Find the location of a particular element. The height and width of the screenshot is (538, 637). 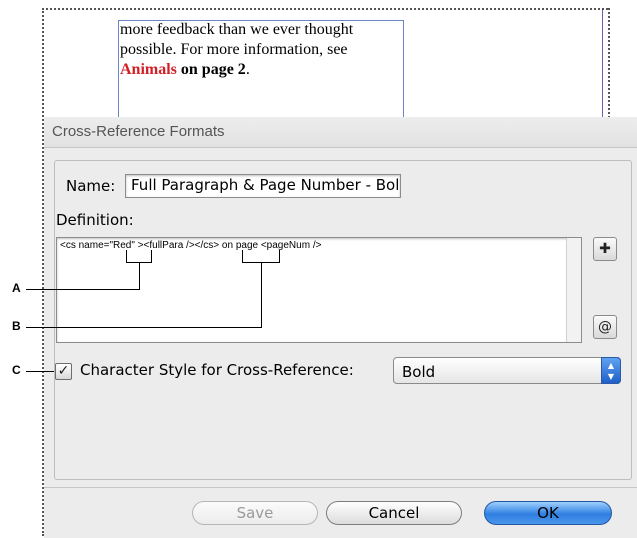

callout-line-b is located at coordinates (144, 327).